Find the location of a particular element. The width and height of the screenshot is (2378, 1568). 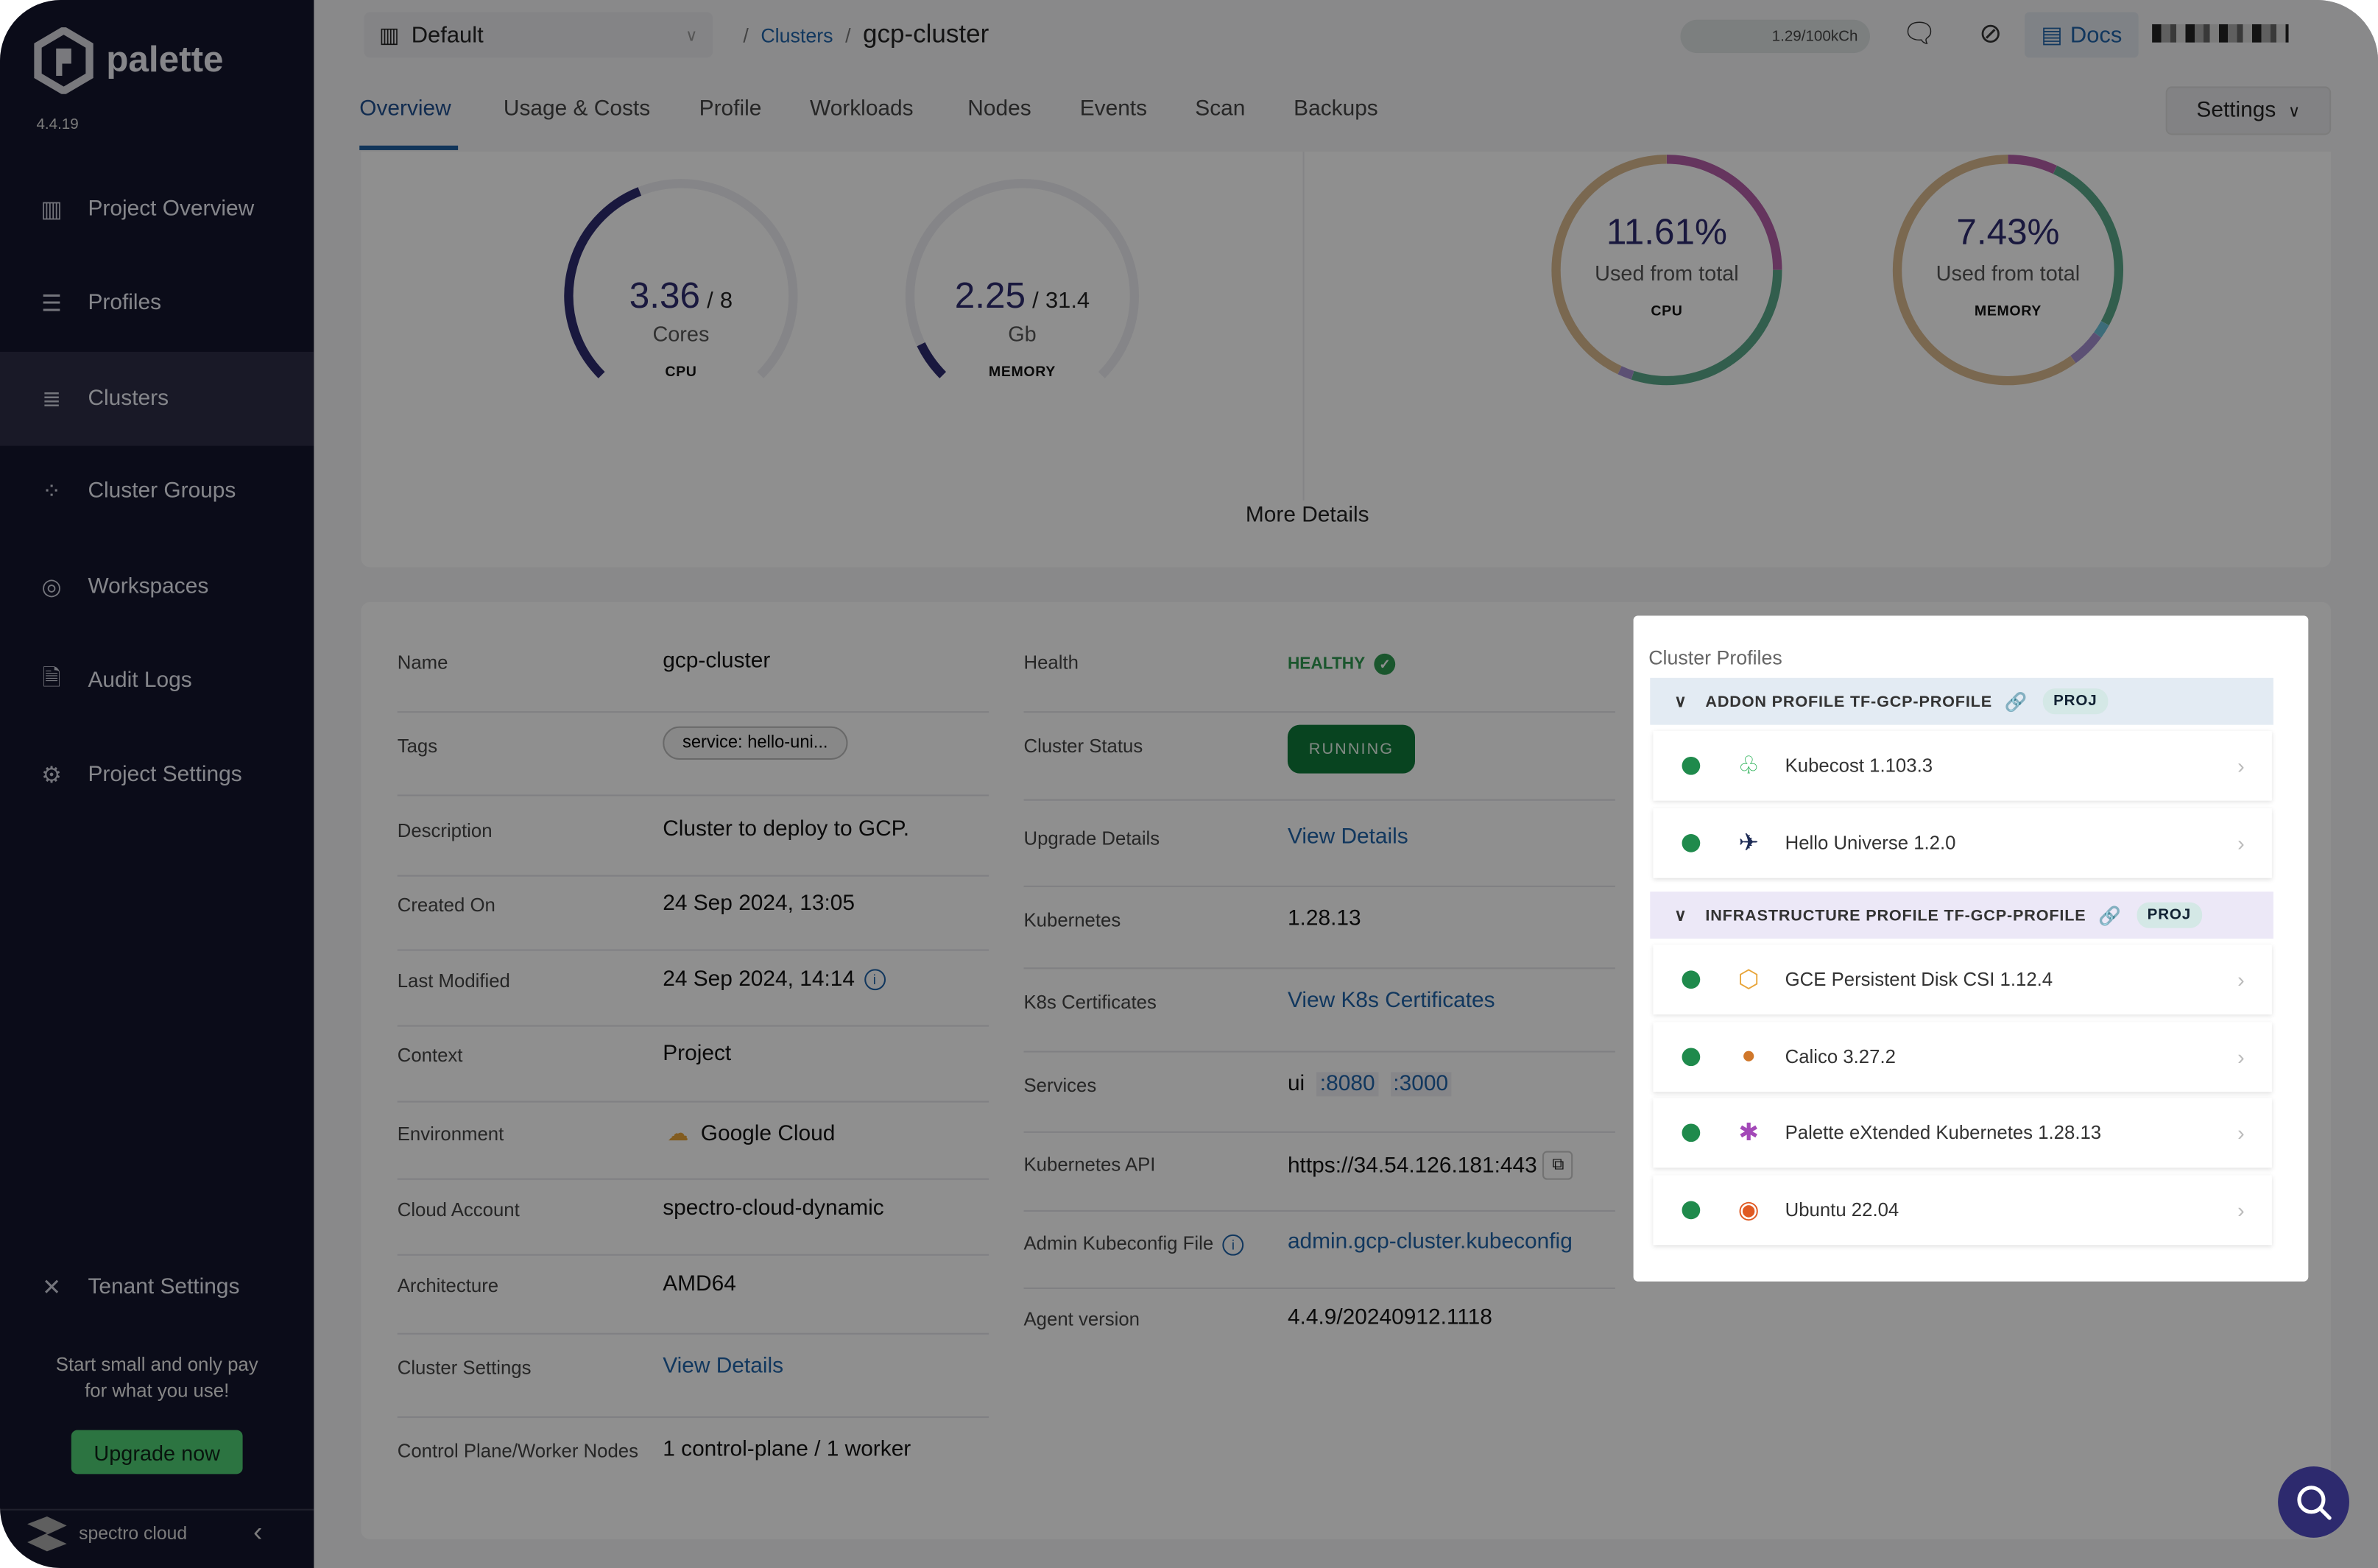

chart-icon: ▥ is located at coordinates (52, 210).